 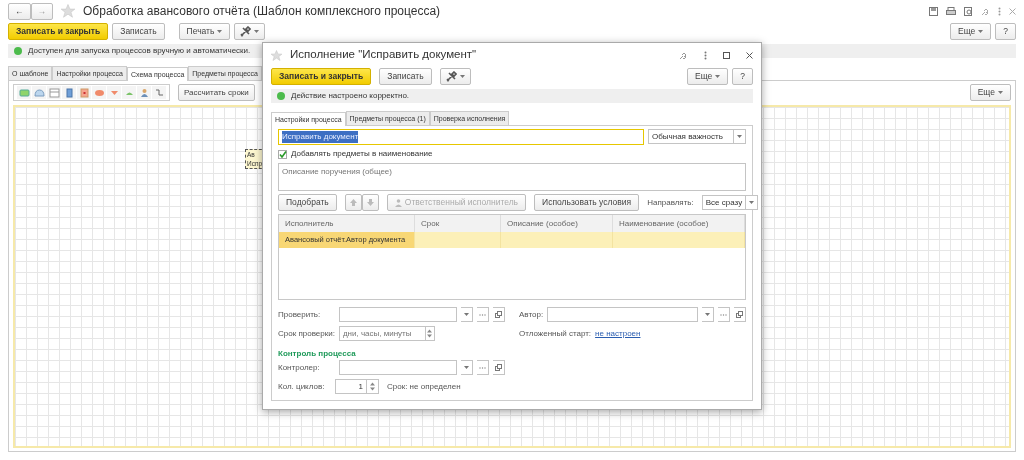 I want to click on save-icon, so click(x=933, y=11).